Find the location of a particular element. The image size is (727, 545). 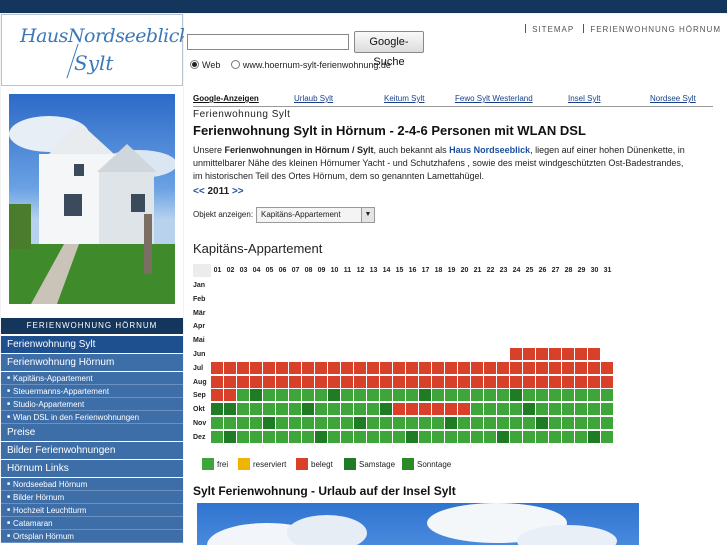

sidebar-subitem: Steuermanns-Appartement is located at coordinates (92, 391).